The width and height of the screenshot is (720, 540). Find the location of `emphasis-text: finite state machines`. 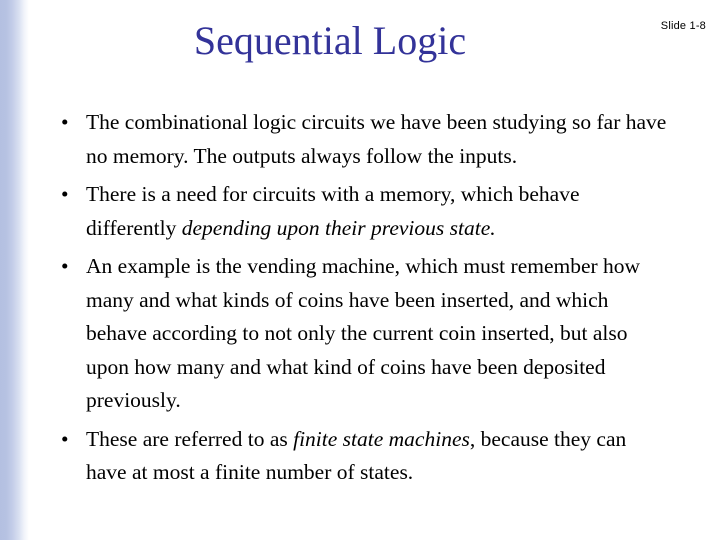

emphasis-text: finite state machines is located at coordinates (381, 438).